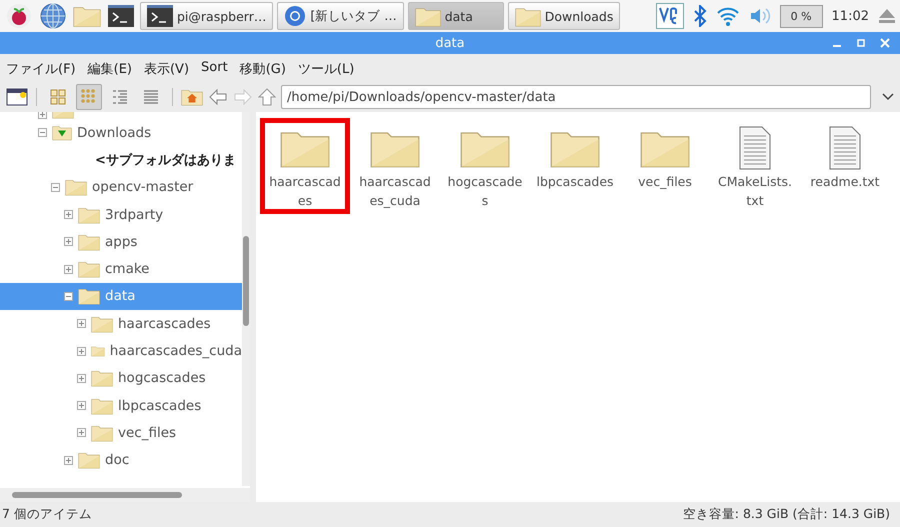  What do you see at coordinates (670, 16) in the screenshot?
I see `vnc-icon` at bounding box center [670, 16].